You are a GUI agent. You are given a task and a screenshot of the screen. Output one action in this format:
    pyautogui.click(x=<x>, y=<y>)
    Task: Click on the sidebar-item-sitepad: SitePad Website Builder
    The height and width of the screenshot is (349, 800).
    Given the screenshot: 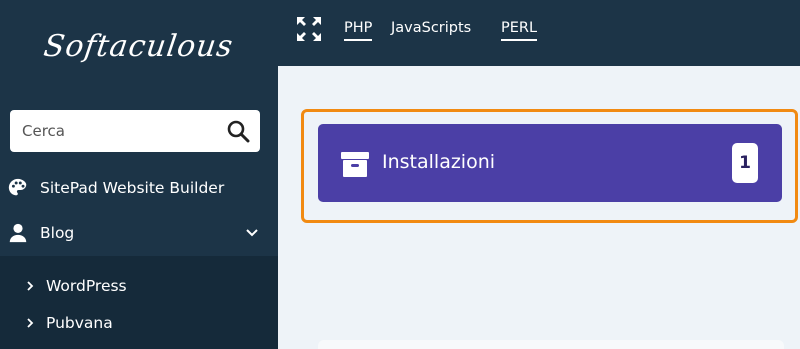 What is the action you would take?
    pyautogui.click(x=139, y=188)
    